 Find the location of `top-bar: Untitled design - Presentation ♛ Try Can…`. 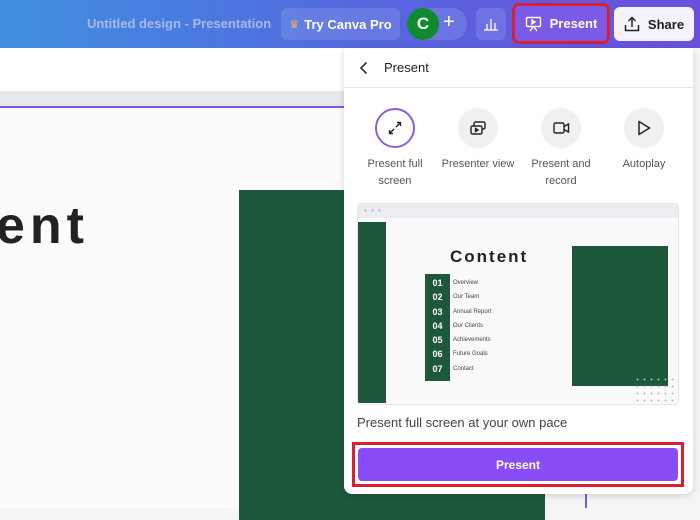

top-bar: Untitled design - Presentation ♛ Try Can… is located at coordinates (350, 24).